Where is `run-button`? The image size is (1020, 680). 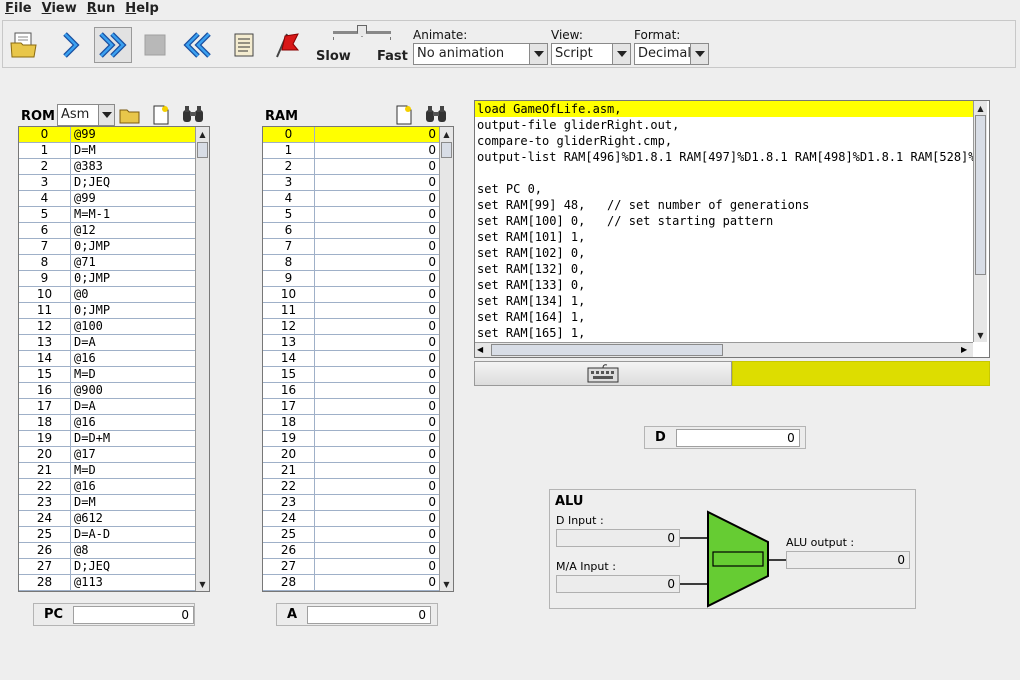
run-button is located at coordinates (113, 45).